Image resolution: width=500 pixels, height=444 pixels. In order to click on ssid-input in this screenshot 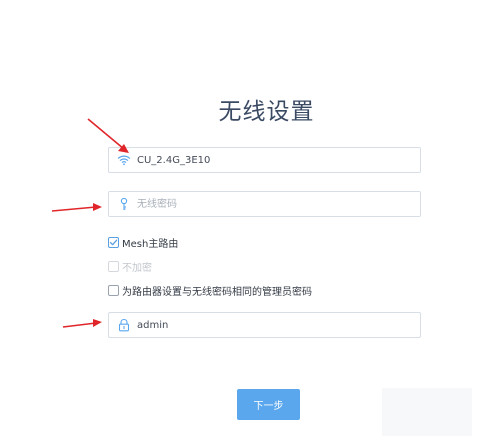, I will do `click(272, 160)`.